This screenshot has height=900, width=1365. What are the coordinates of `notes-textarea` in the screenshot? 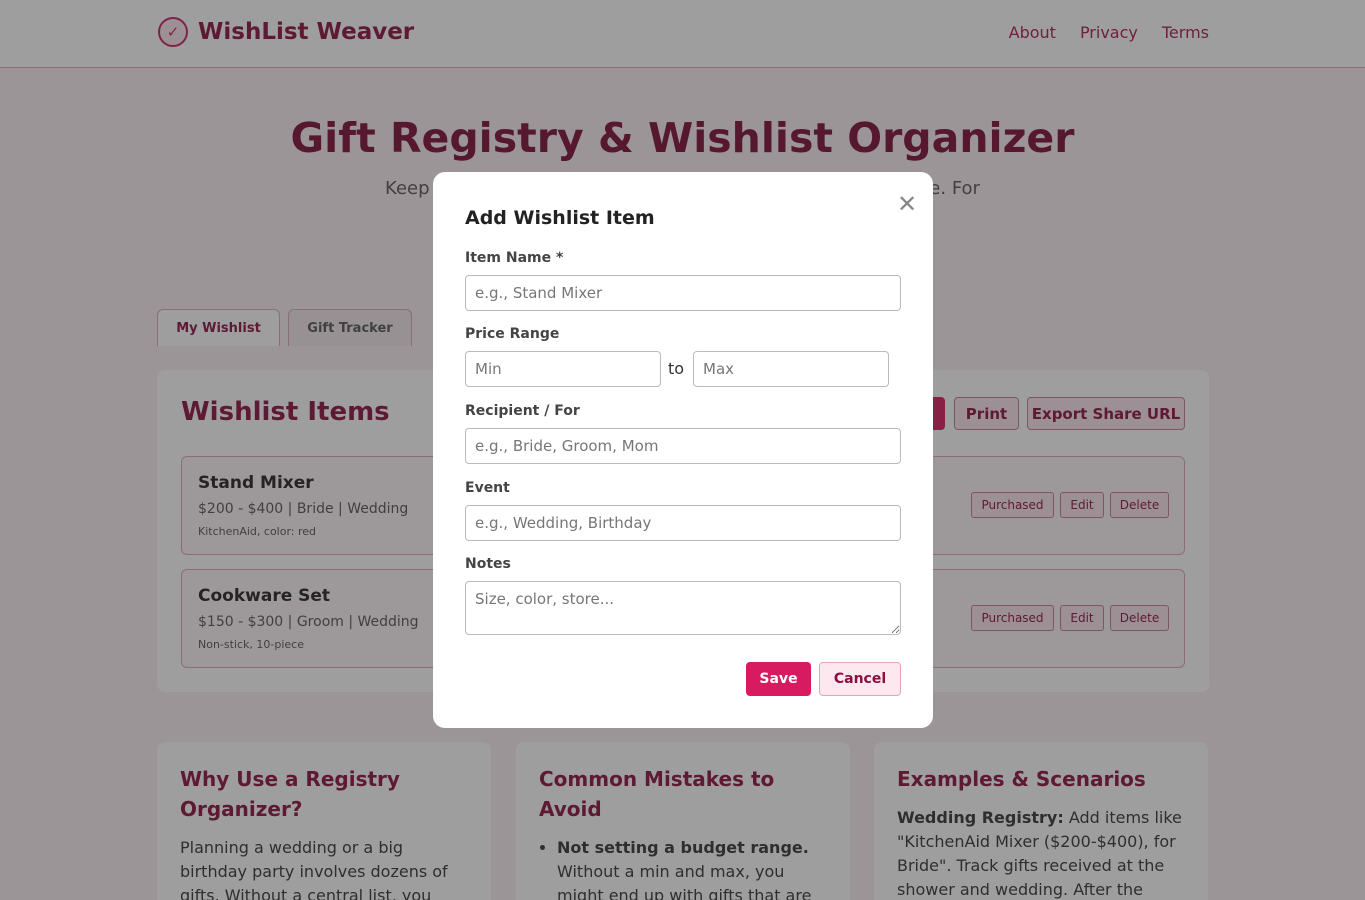 It's located at (683, 608).